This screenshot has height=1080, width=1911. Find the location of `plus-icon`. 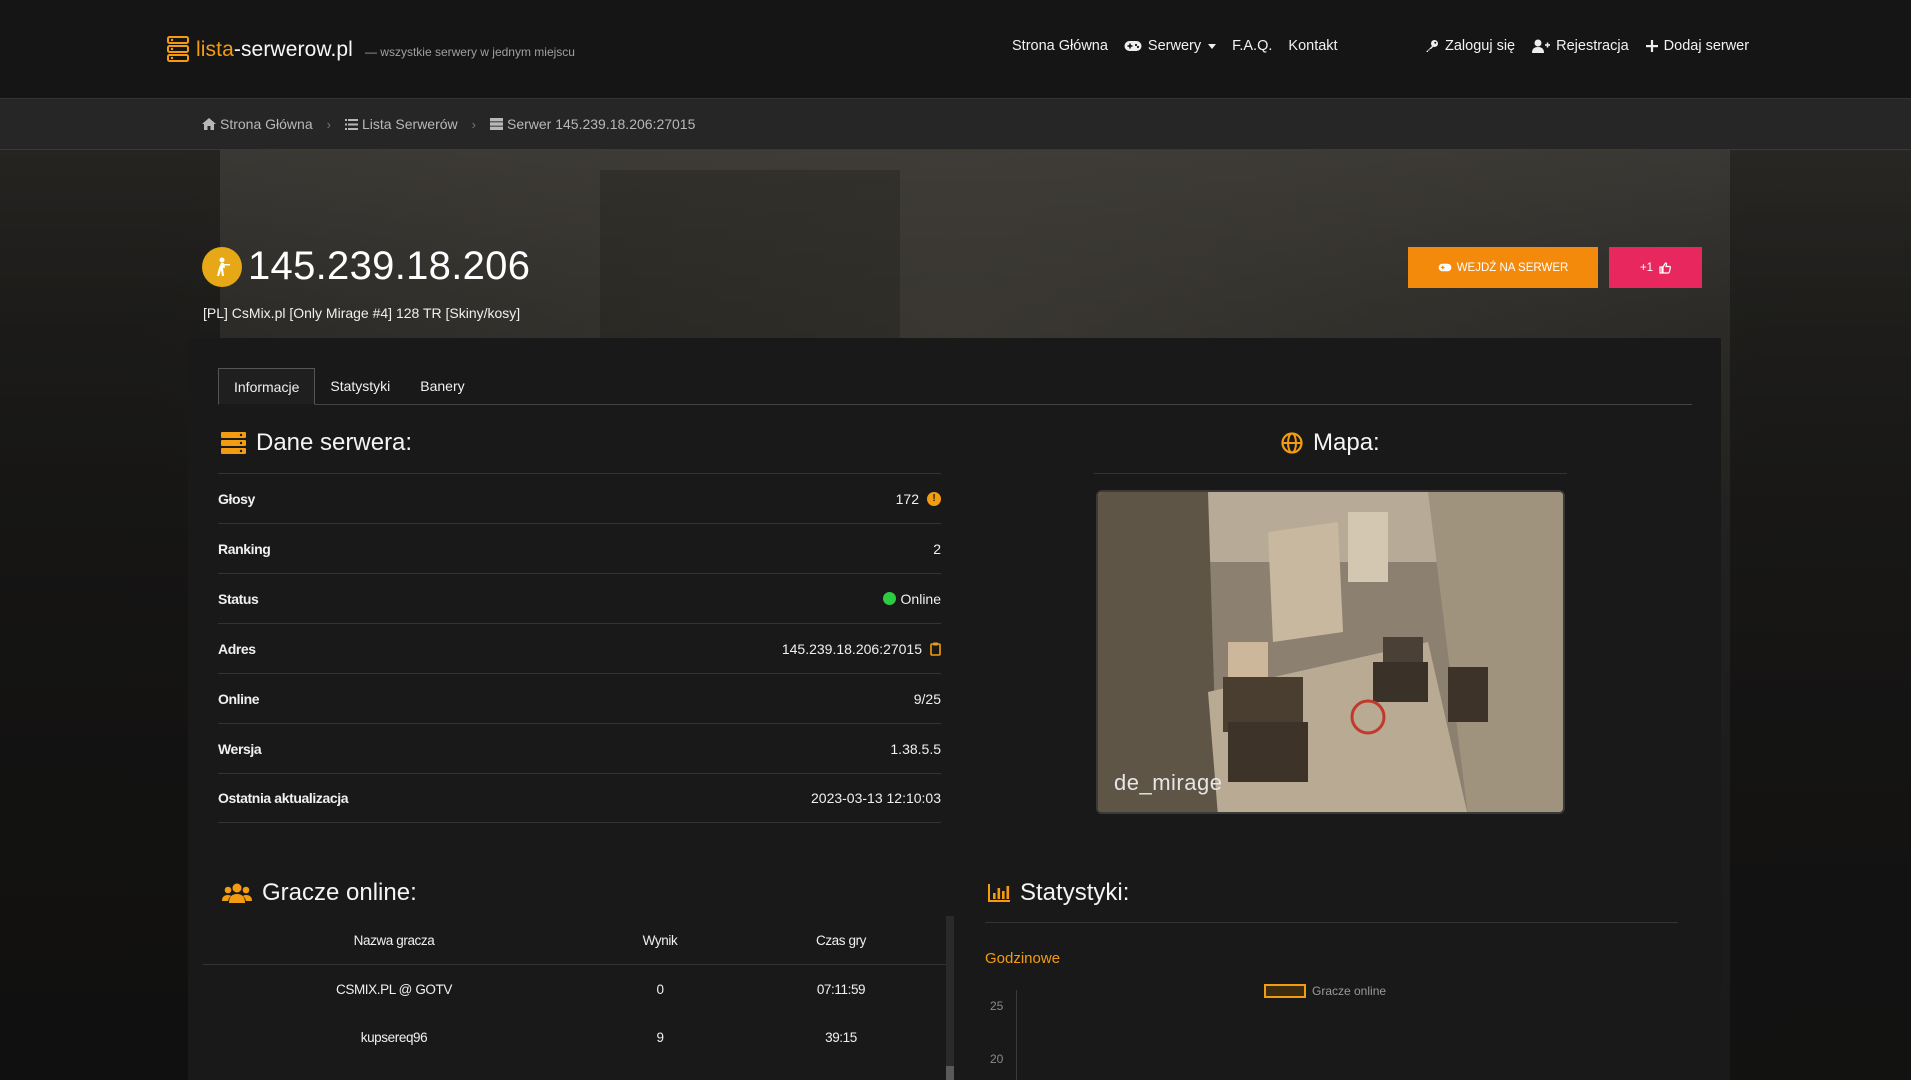

plus-icon is located at coordinates (1651, 46).